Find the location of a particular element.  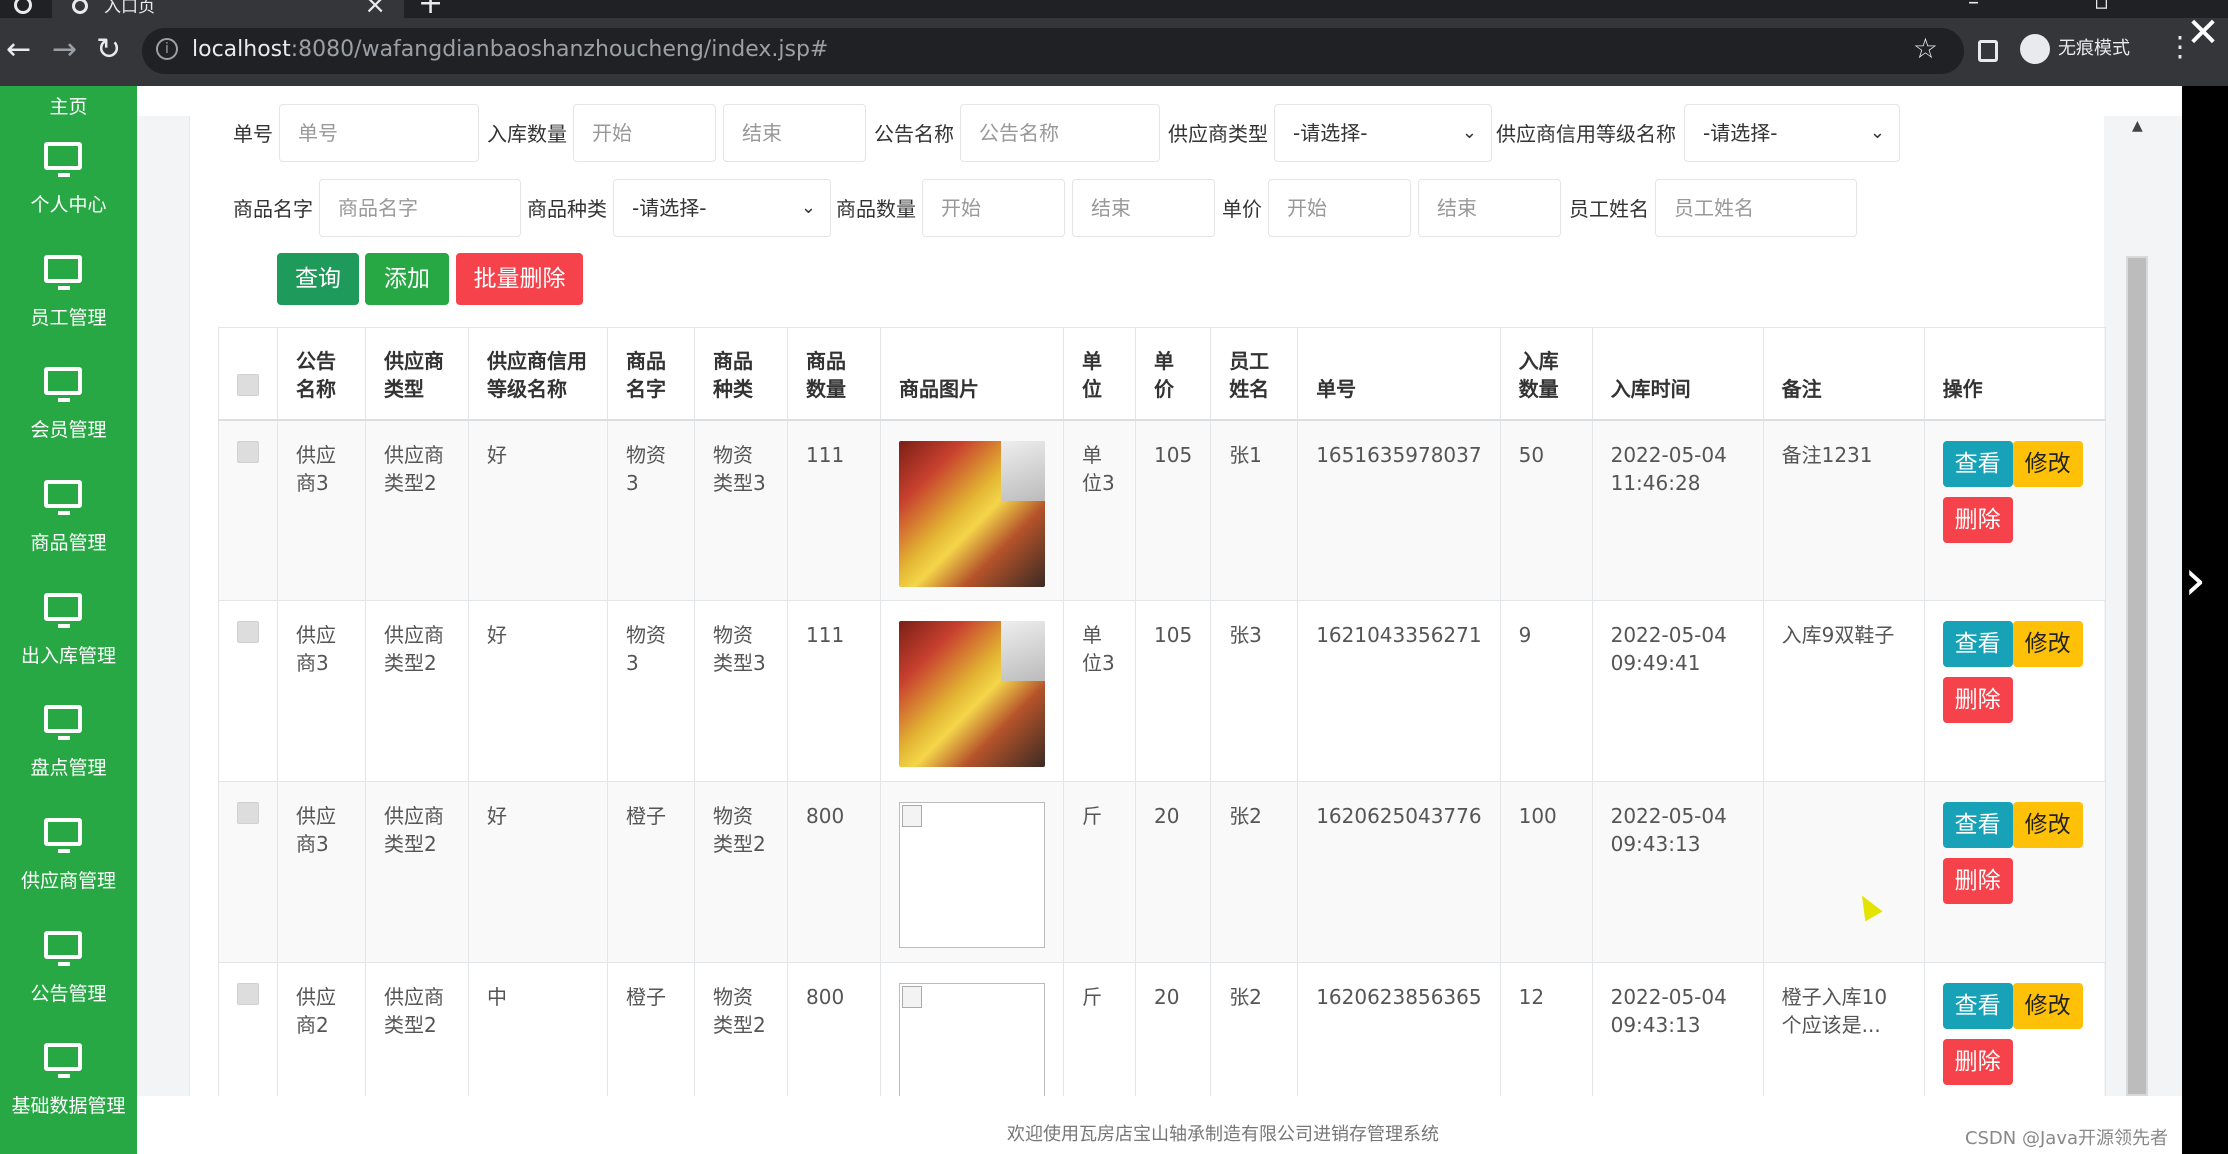

supplier-type-value: -请选择- is located at coordinates (1330, 133).